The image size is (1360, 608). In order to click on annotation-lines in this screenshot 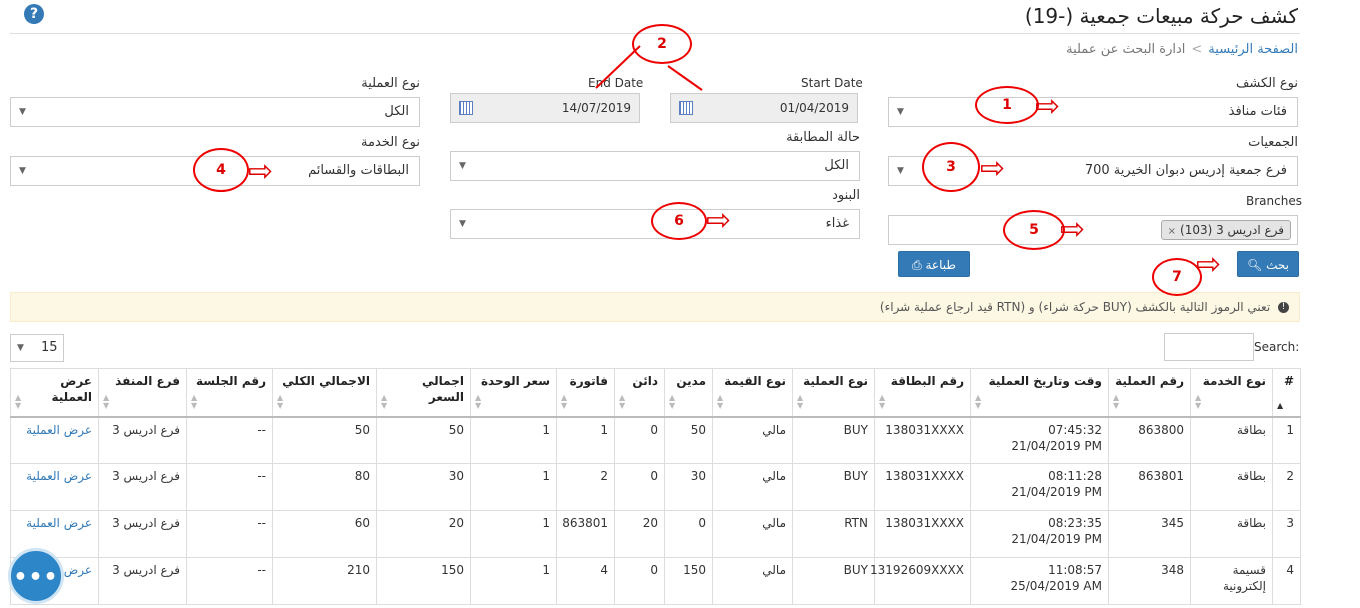, I will do `click(649, 68)`.